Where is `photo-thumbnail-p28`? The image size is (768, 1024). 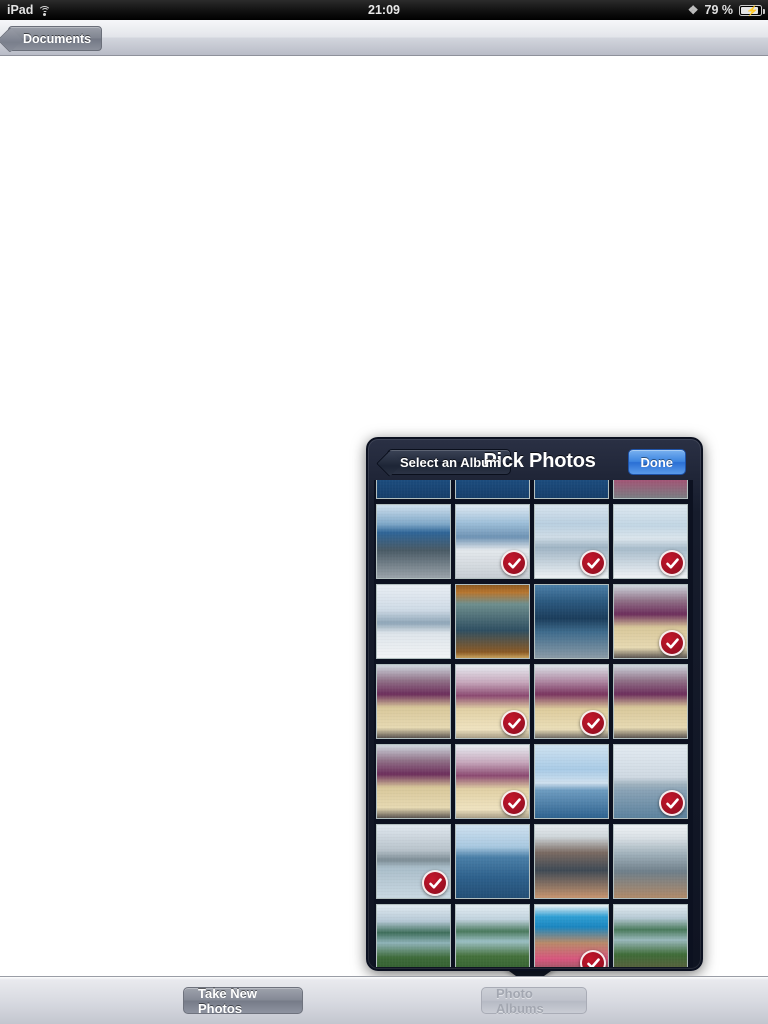 photo-thumbnail-p28 is located at coordinates (650, 935).